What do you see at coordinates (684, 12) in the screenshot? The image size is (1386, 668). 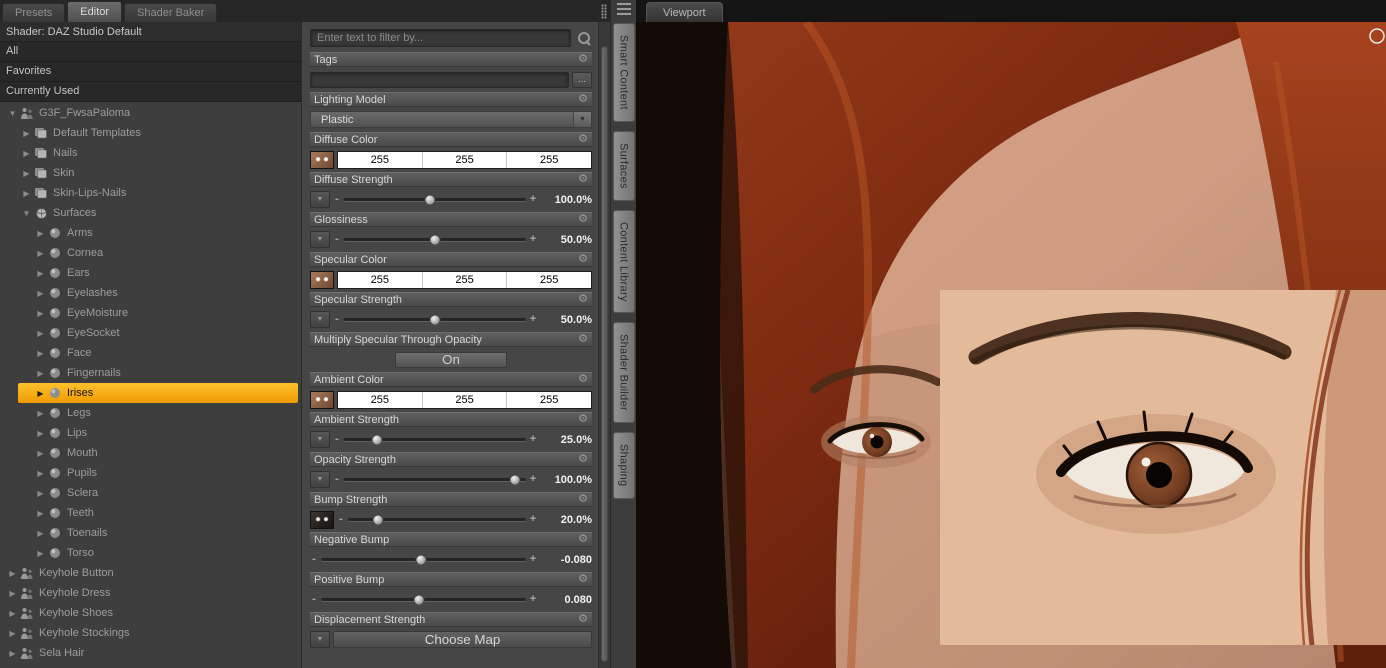 I see `tab-viewport: Viewport` at bounding box center [684, 12].